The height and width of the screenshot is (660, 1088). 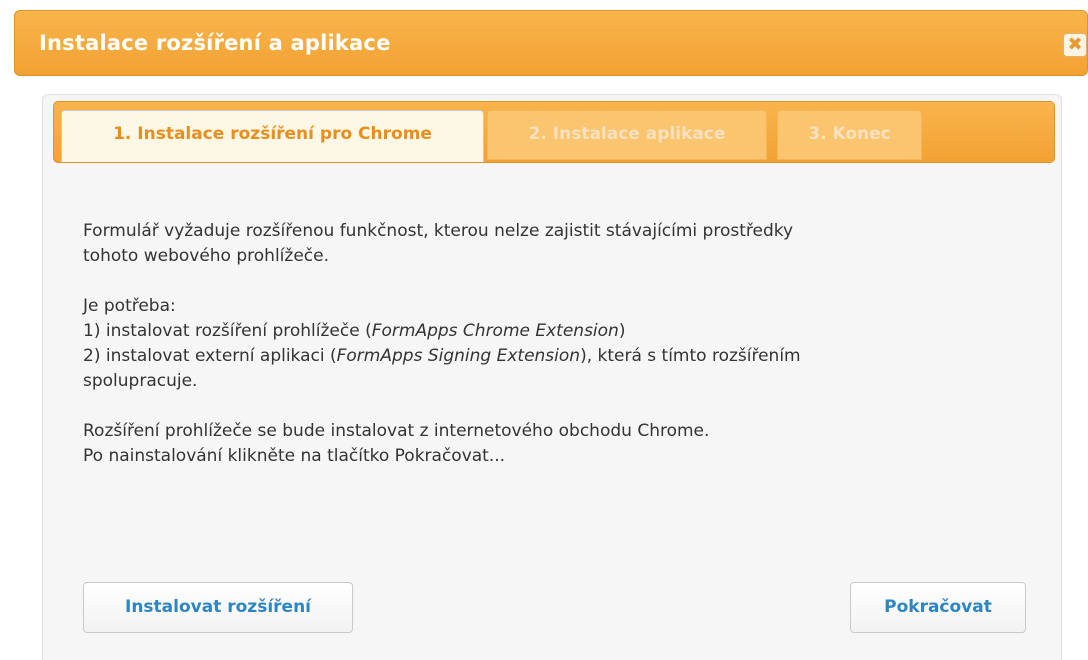 I want to click on continue-button: Pokračovat, so click(x=938, y=607).